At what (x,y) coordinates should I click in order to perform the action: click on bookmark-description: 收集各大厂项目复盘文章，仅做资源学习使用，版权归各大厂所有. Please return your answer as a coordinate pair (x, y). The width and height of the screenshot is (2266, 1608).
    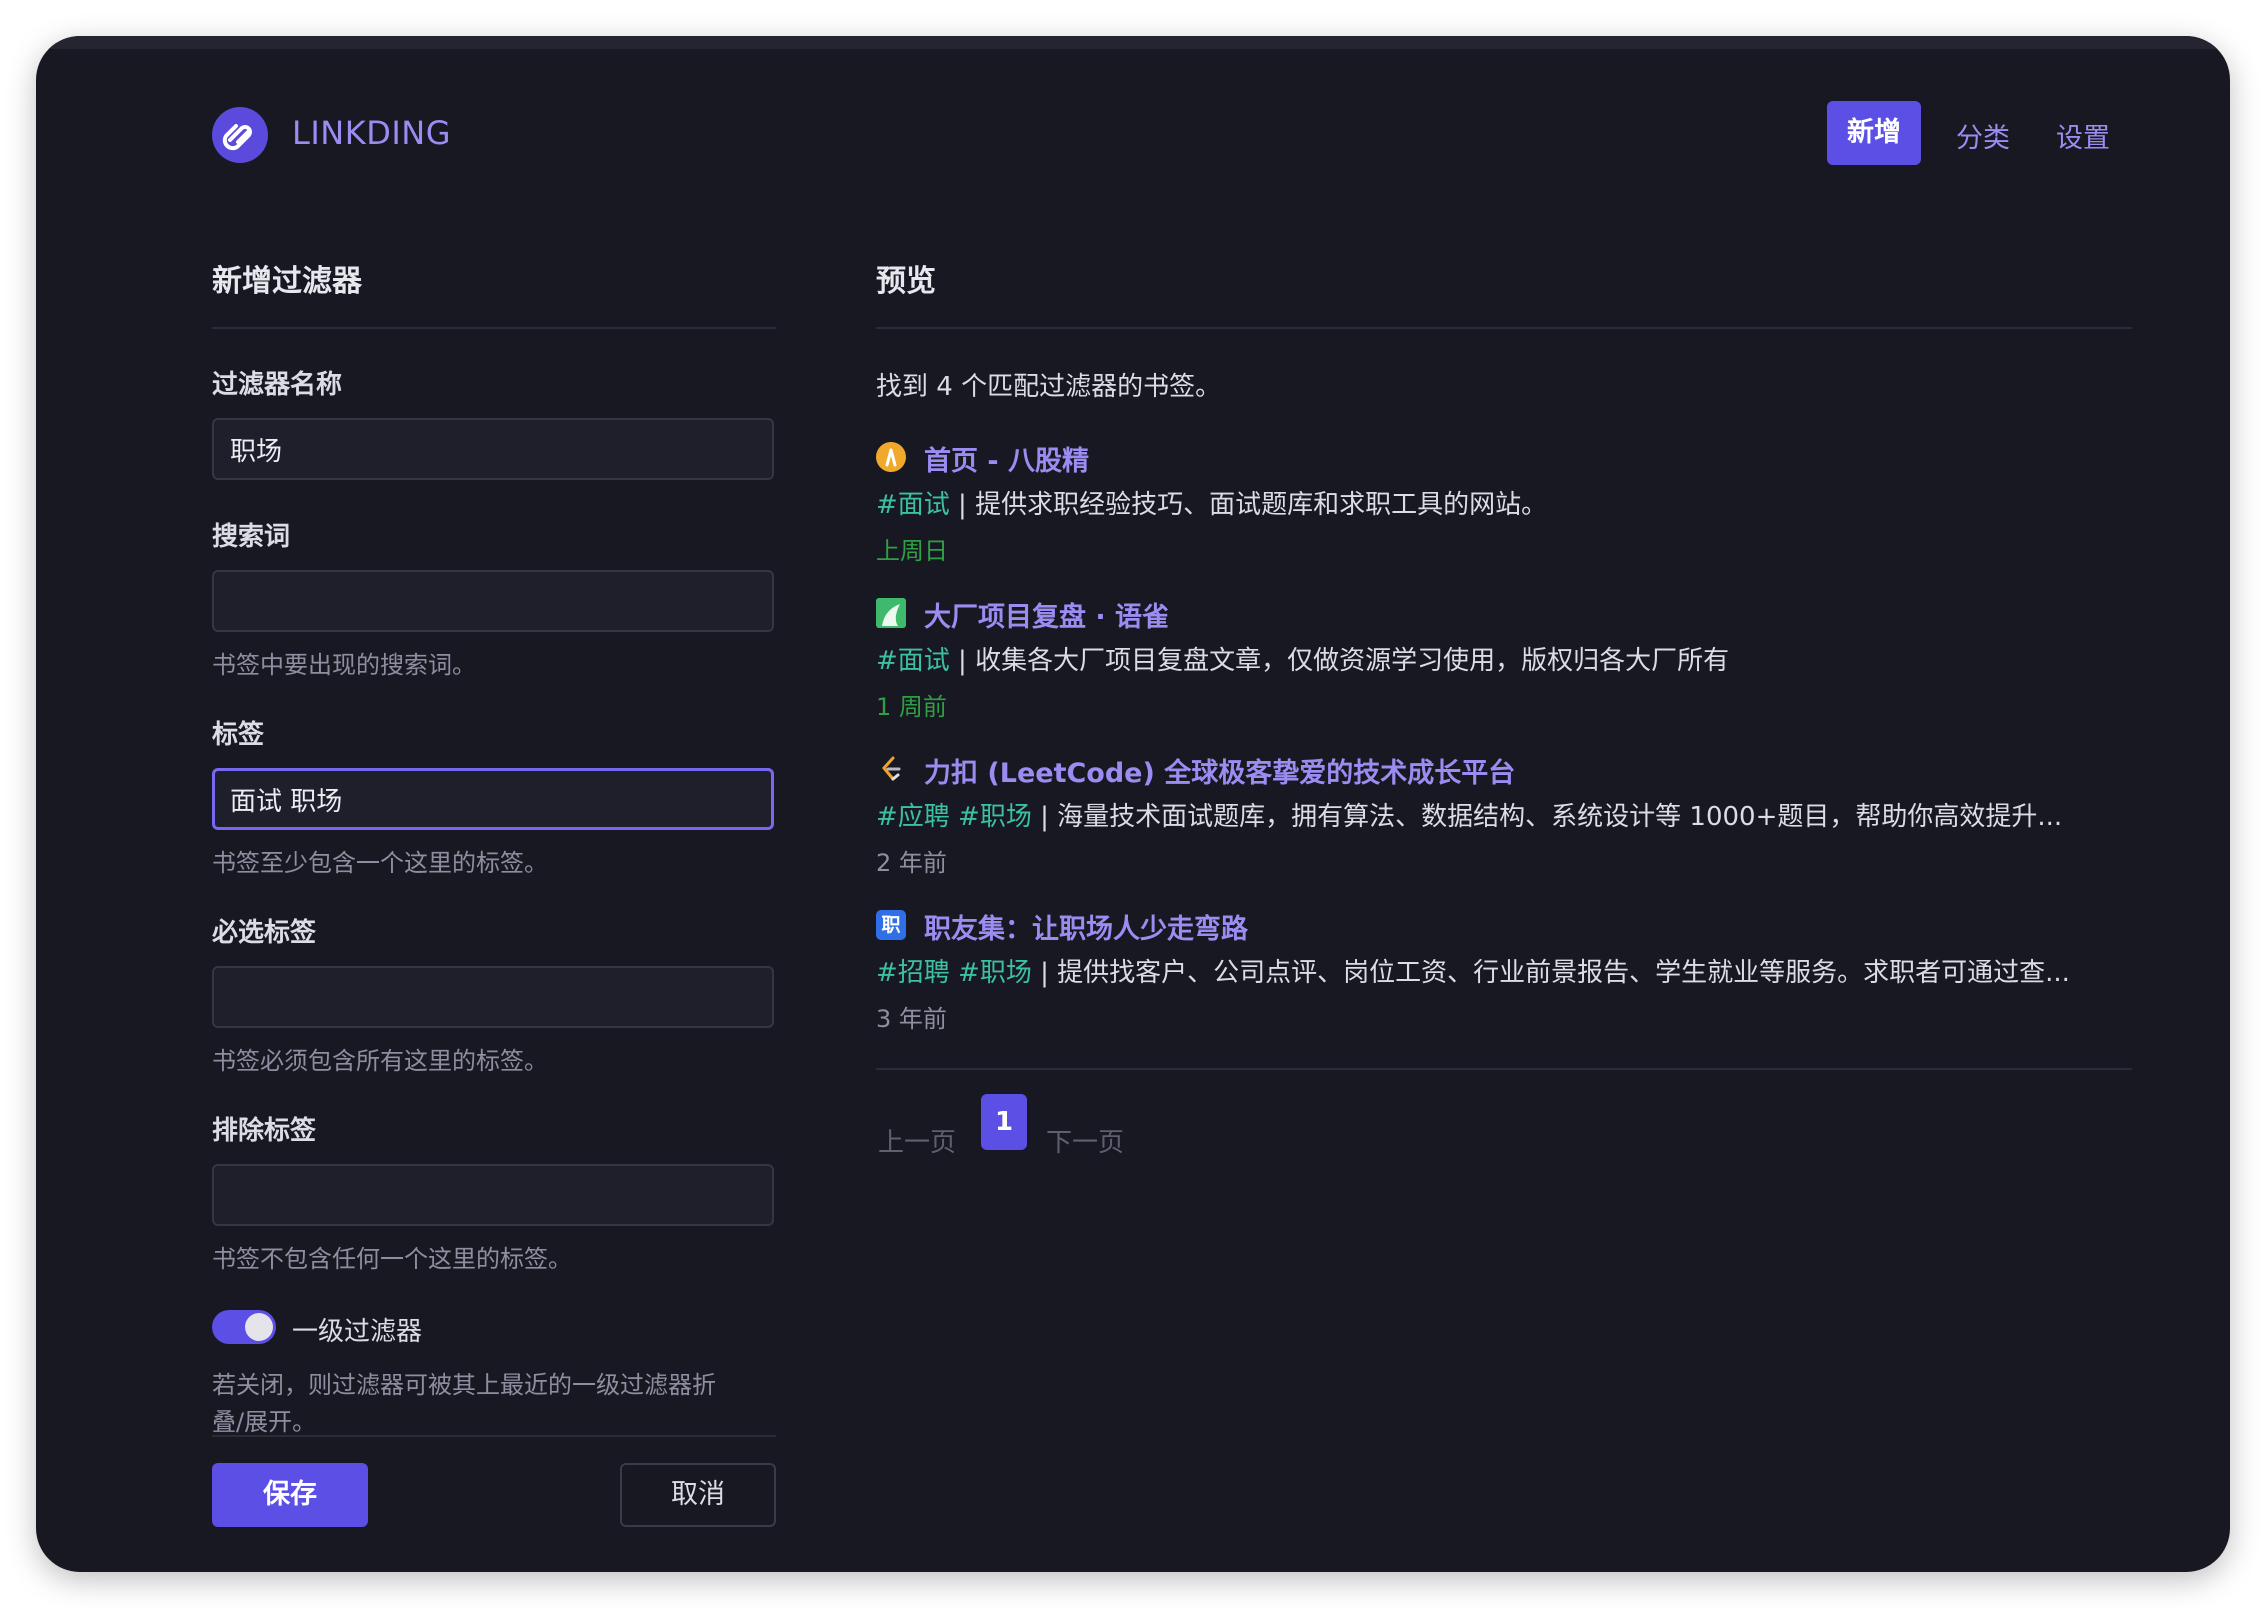
    Looking at the image, I should click on (1352, 661).